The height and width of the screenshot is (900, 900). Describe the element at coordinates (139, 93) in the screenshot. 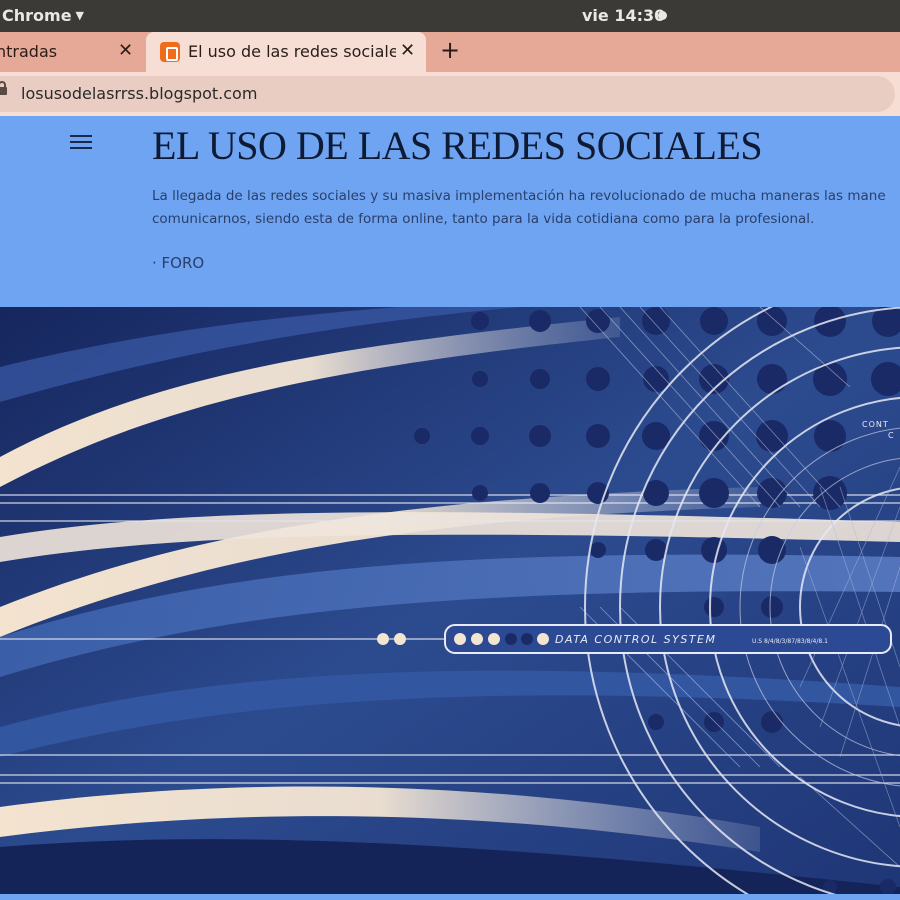

I see `url-input: losusodelasrrss.blogspot.com` at that location.